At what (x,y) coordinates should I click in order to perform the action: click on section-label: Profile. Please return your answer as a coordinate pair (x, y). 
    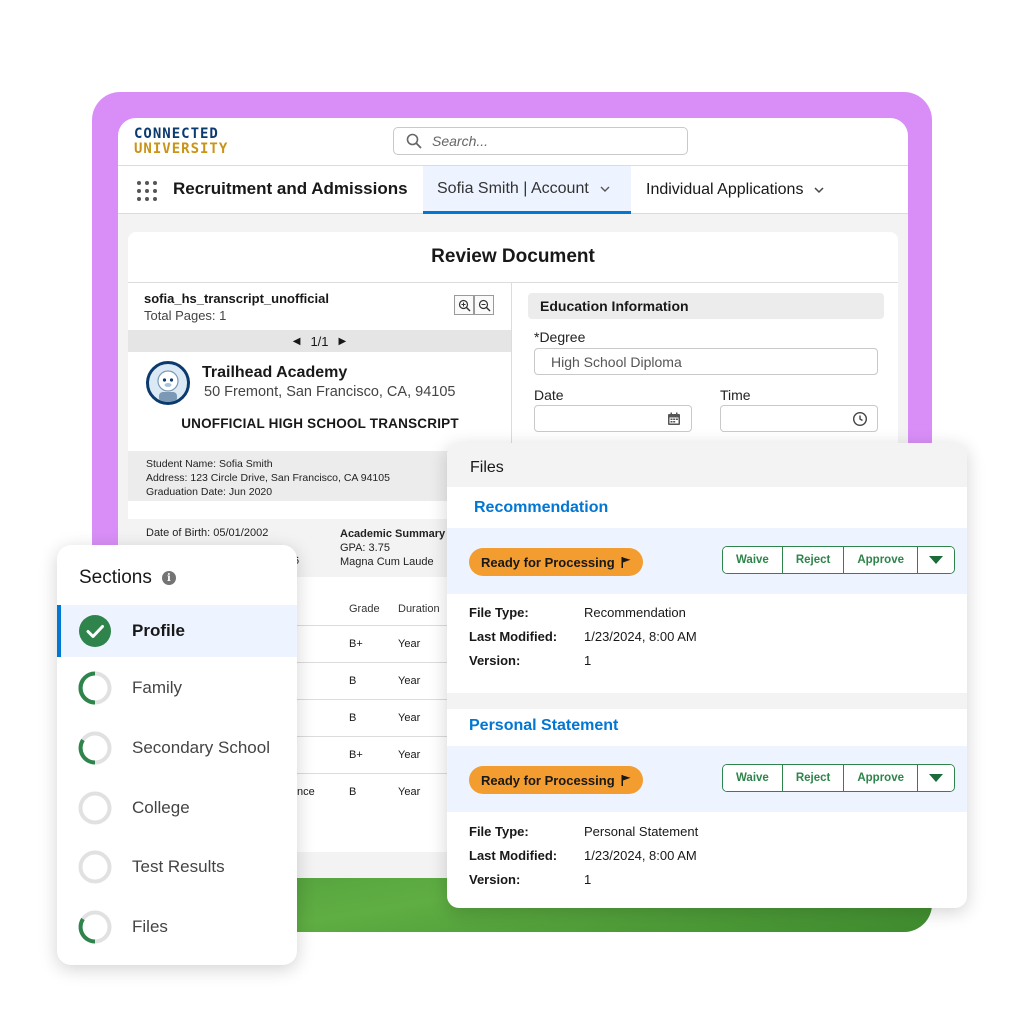
    Looking at the image, I should click on (158, 630).